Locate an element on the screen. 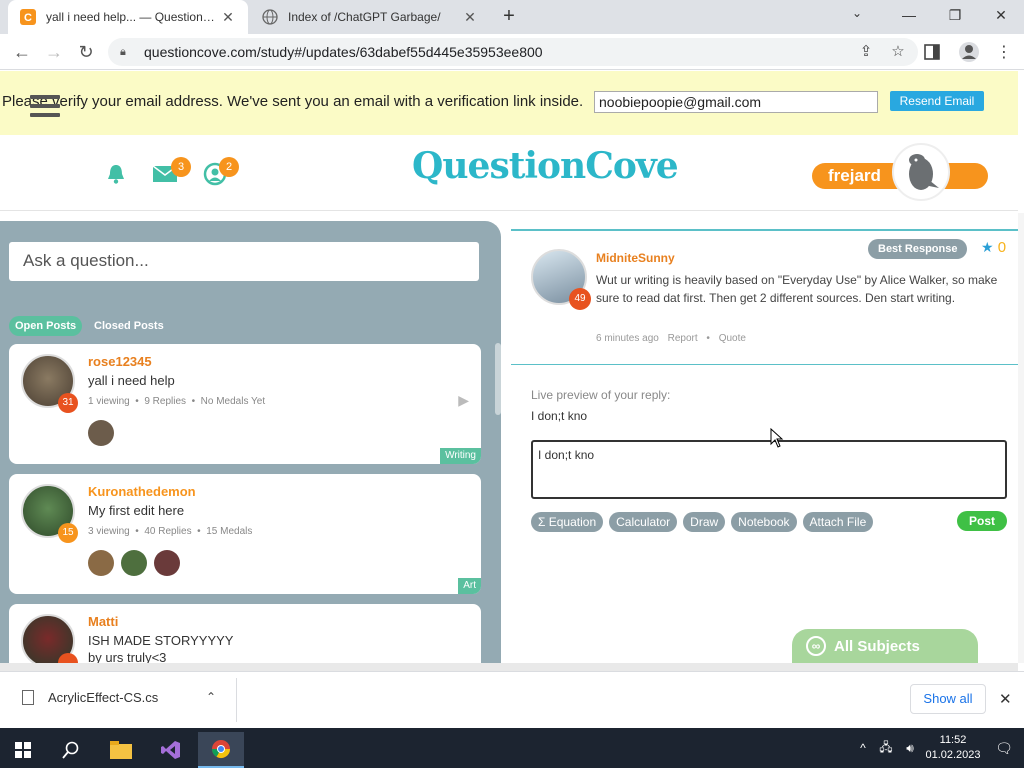  minimize-icon: — is located at coordinates (909, 15).